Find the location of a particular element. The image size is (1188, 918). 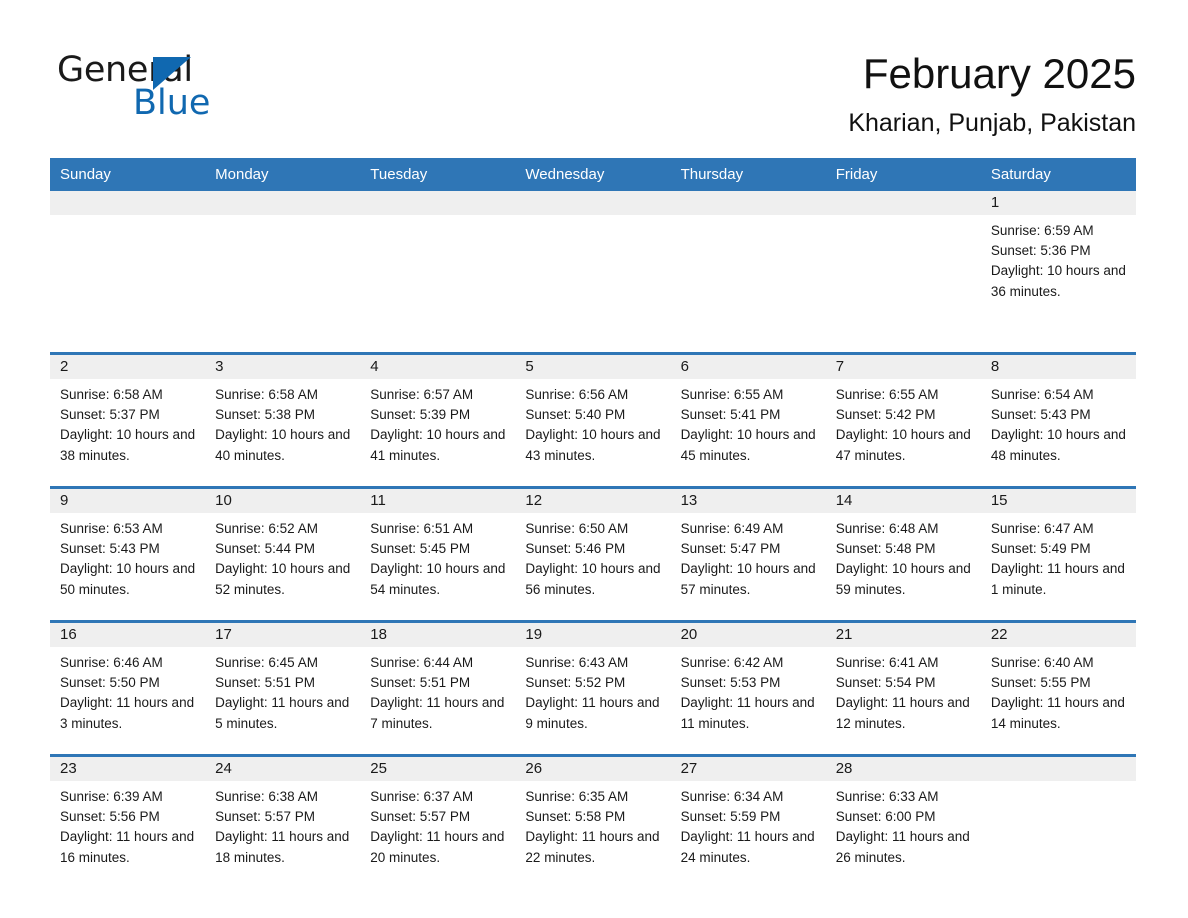

calendar-cell is located at coordinates (1058, 821).